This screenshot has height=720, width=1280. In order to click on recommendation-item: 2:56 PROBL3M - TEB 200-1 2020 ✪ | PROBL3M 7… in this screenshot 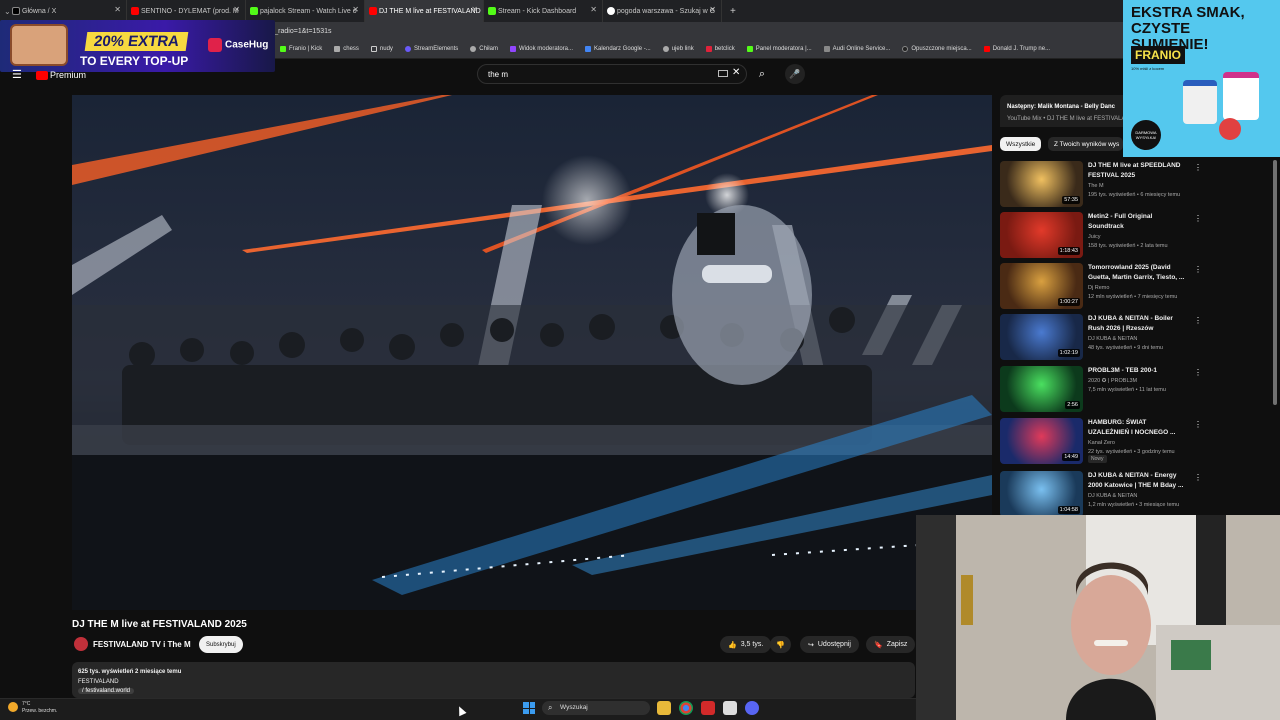, I will do `click(1101, 389)`.